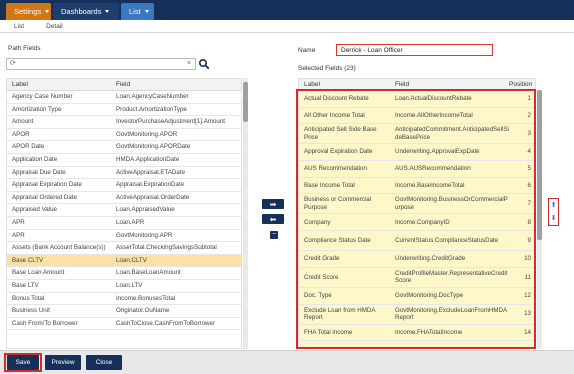 The image size is (574, 374). Describe the element at coordinates (124, 223) in the screenshot. I see `table-row: APR Loan.APR` at that location.